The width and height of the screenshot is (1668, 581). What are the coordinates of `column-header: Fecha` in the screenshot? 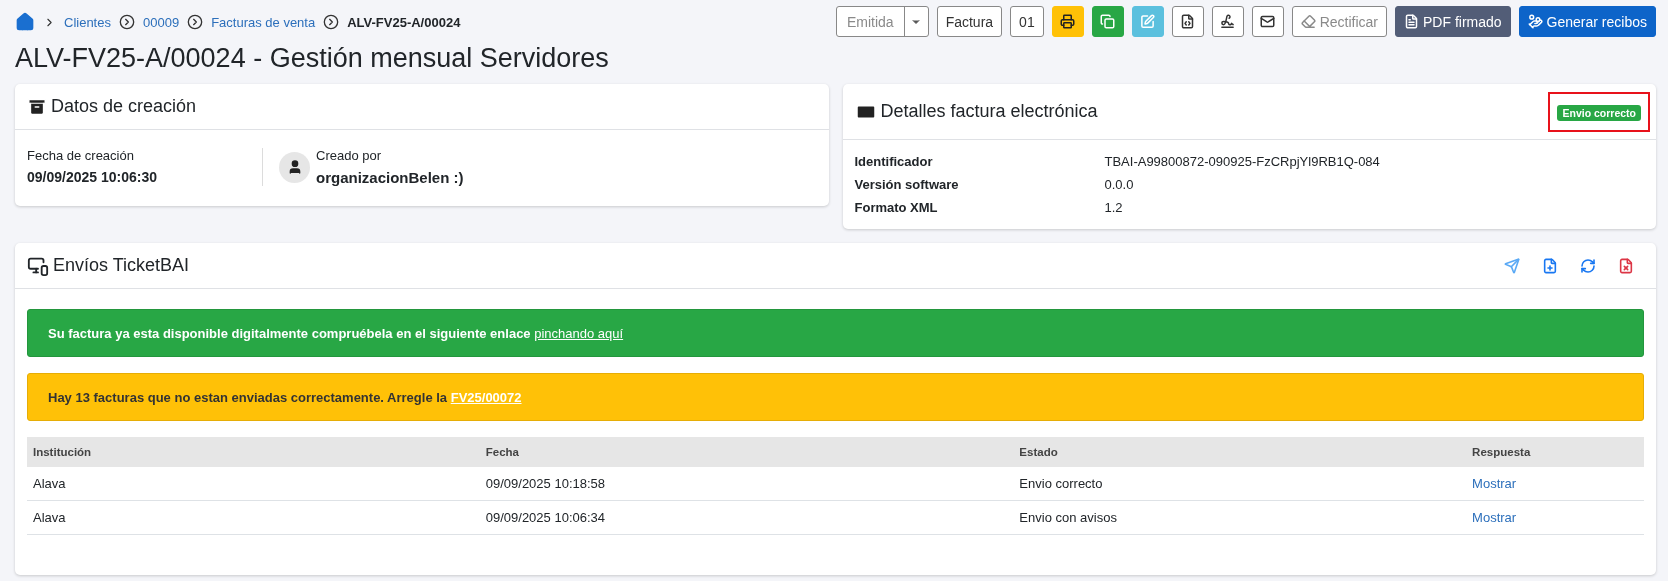 It's located at (746, 452).